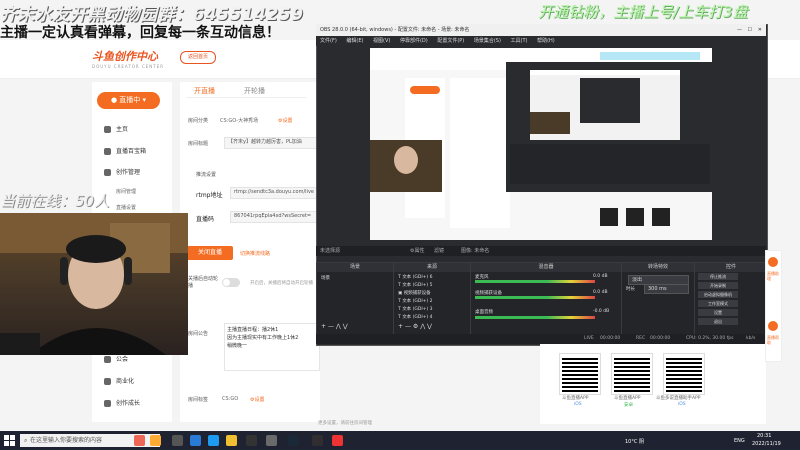  I want to click on no-source-text: 未选择源, so click(330, 251).